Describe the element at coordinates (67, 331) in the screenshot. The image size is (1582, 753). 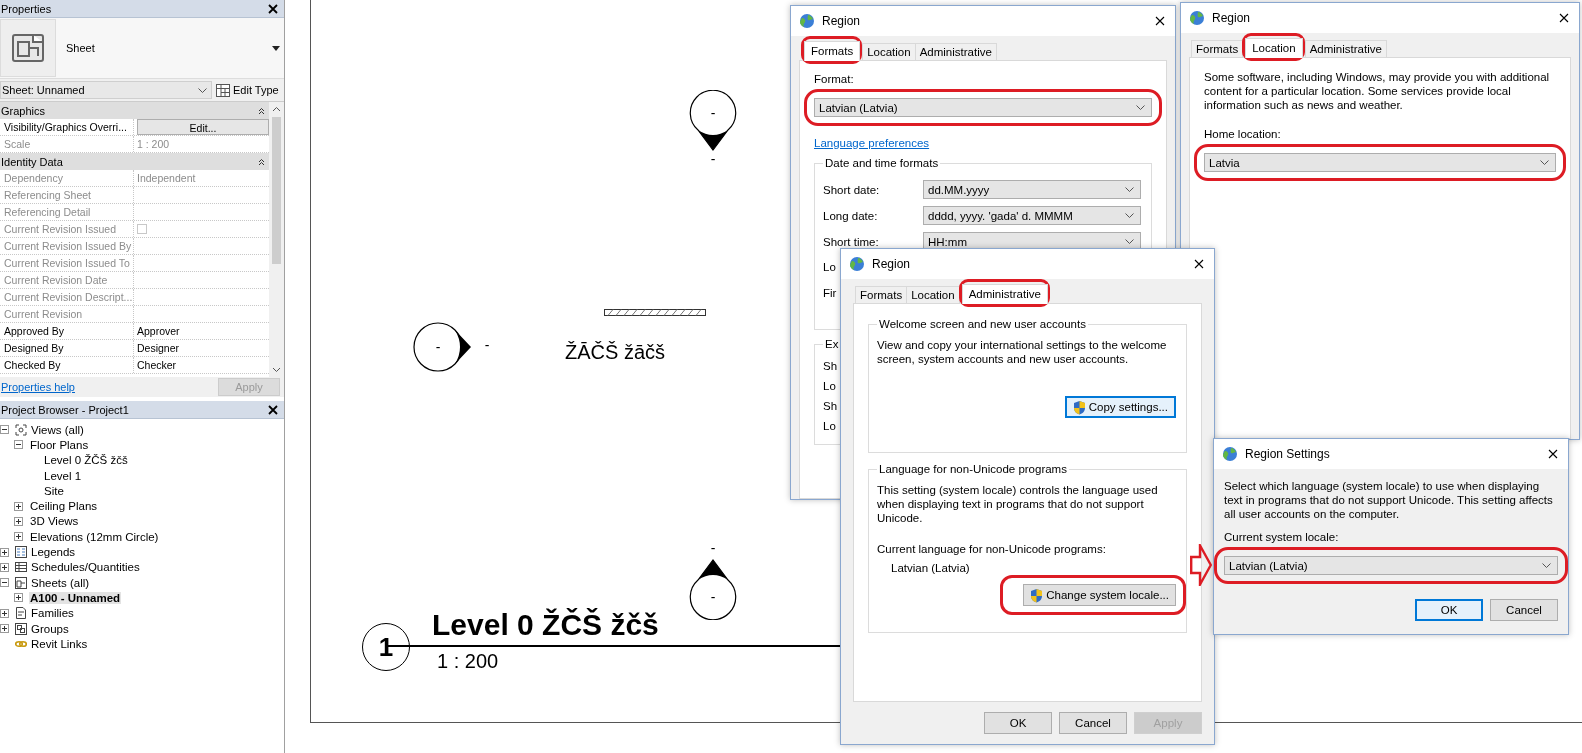
I see `property-label: Approved By` at that location.